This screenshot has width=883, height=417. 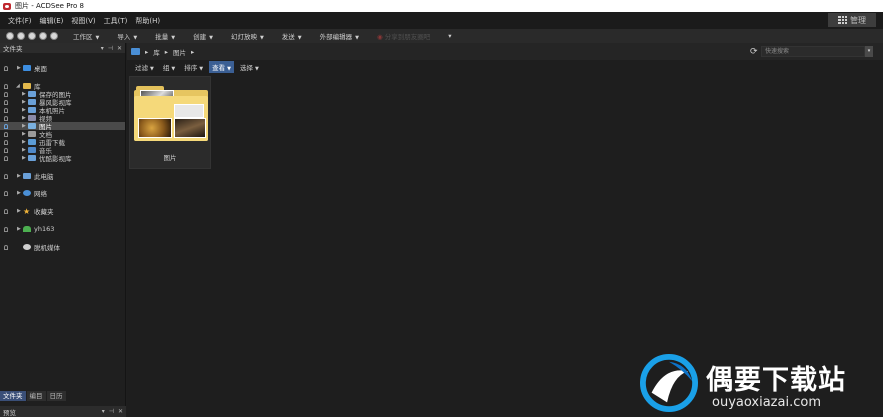 What do you see at coordinates (247, 36) in the screenshot?
I see `toolbar-slideshow: 幻灯放映 ▼` at bounding box center [247, 36].